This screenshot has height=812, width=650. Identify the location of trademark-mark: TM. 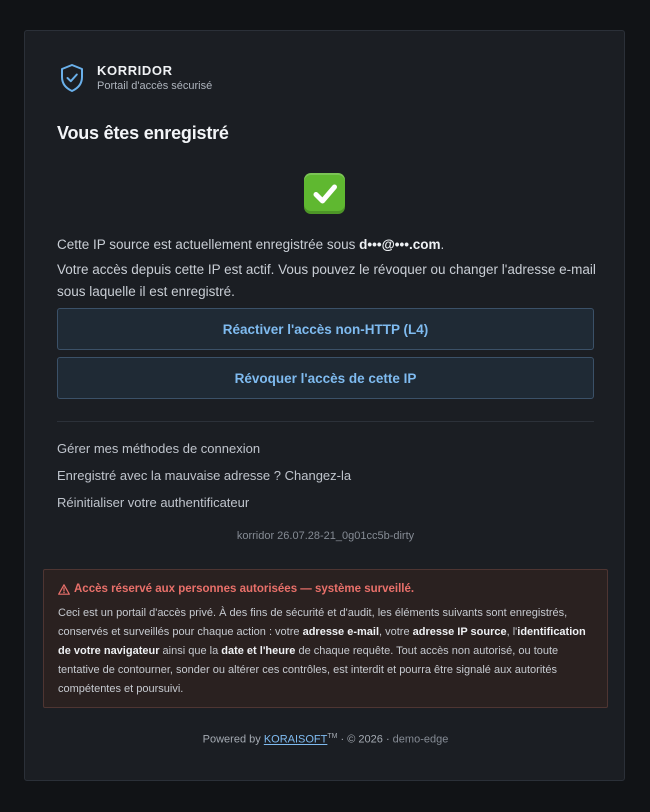
(332, 736).